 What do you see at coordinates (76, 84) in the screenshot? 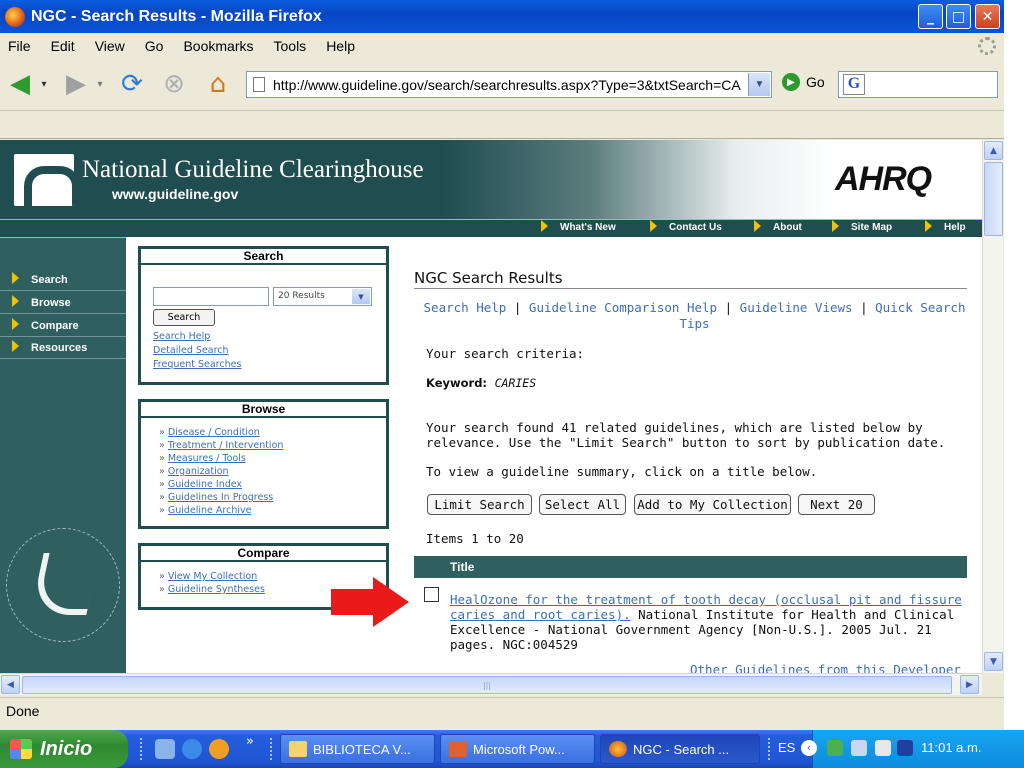
I see `forward-icon: ▶` at bounding box center [76, 84].